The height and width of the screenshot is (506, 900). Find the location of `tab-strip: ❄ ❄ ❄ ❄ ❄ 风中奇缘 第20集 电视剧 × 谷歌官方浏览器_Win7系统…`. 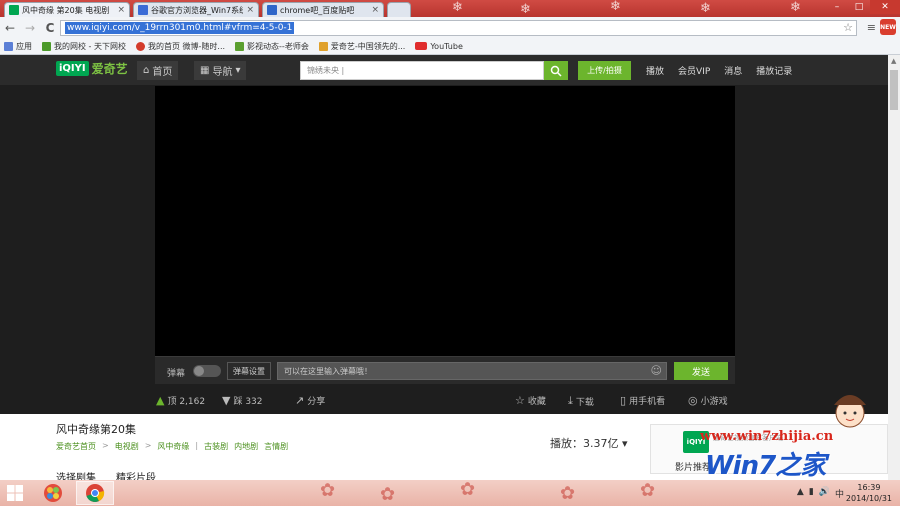

tab-strip: ❄ ❄ ❄ ❄ ❄ 风中奇缘 第20集 电视剧 × 谷歌官方浏览器_Win7系统… is located at coordinates (450, 8).